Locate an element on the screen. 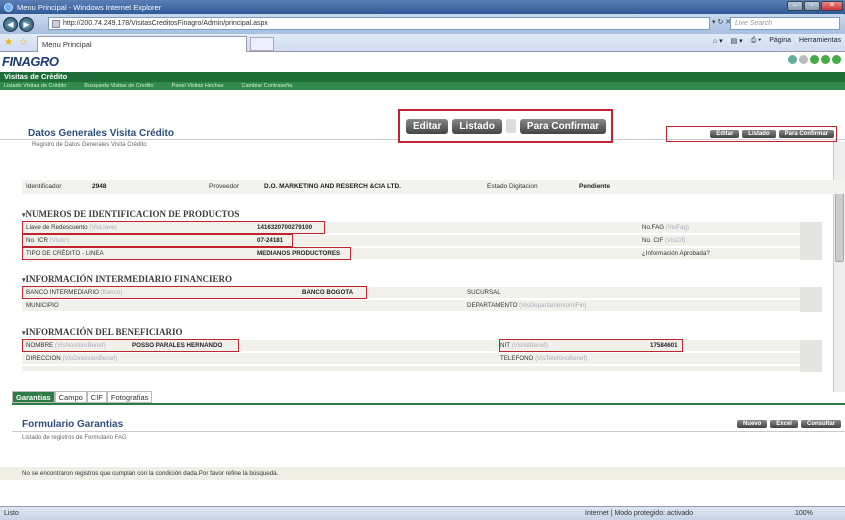 Image resolution: width=845 pixels, height=520 pixels. security-zone: Internet | Modo protegido: activado is located at coordinates (639, 513).